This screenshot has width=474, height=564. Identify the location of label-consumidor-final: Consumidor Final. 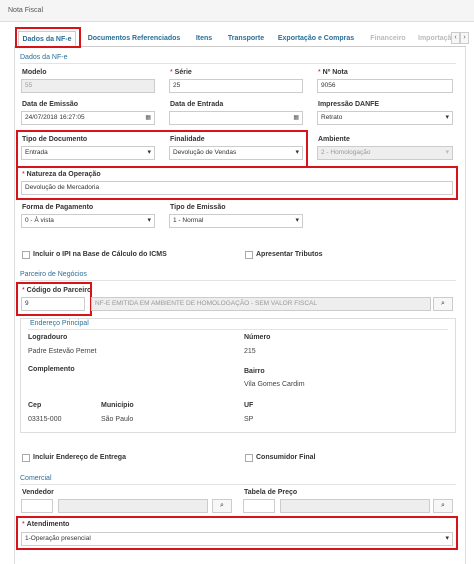
(286, 457).